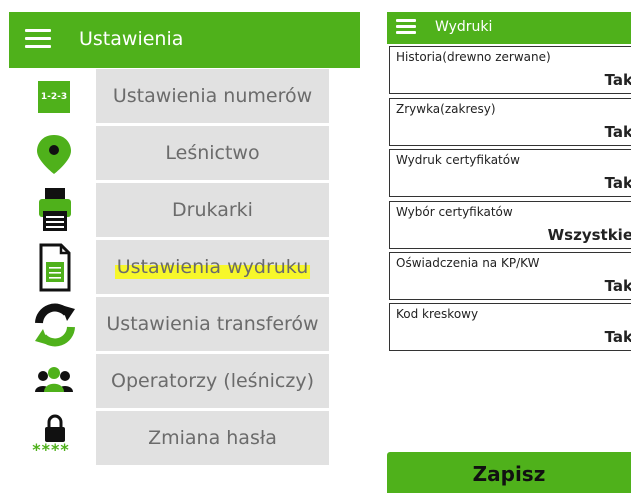 This screenshot has width=631, height=493. Describe the element at coordinates (473, 57) in the screenshot. I see `field-label: Historia(drewno zerwane)` at that location.